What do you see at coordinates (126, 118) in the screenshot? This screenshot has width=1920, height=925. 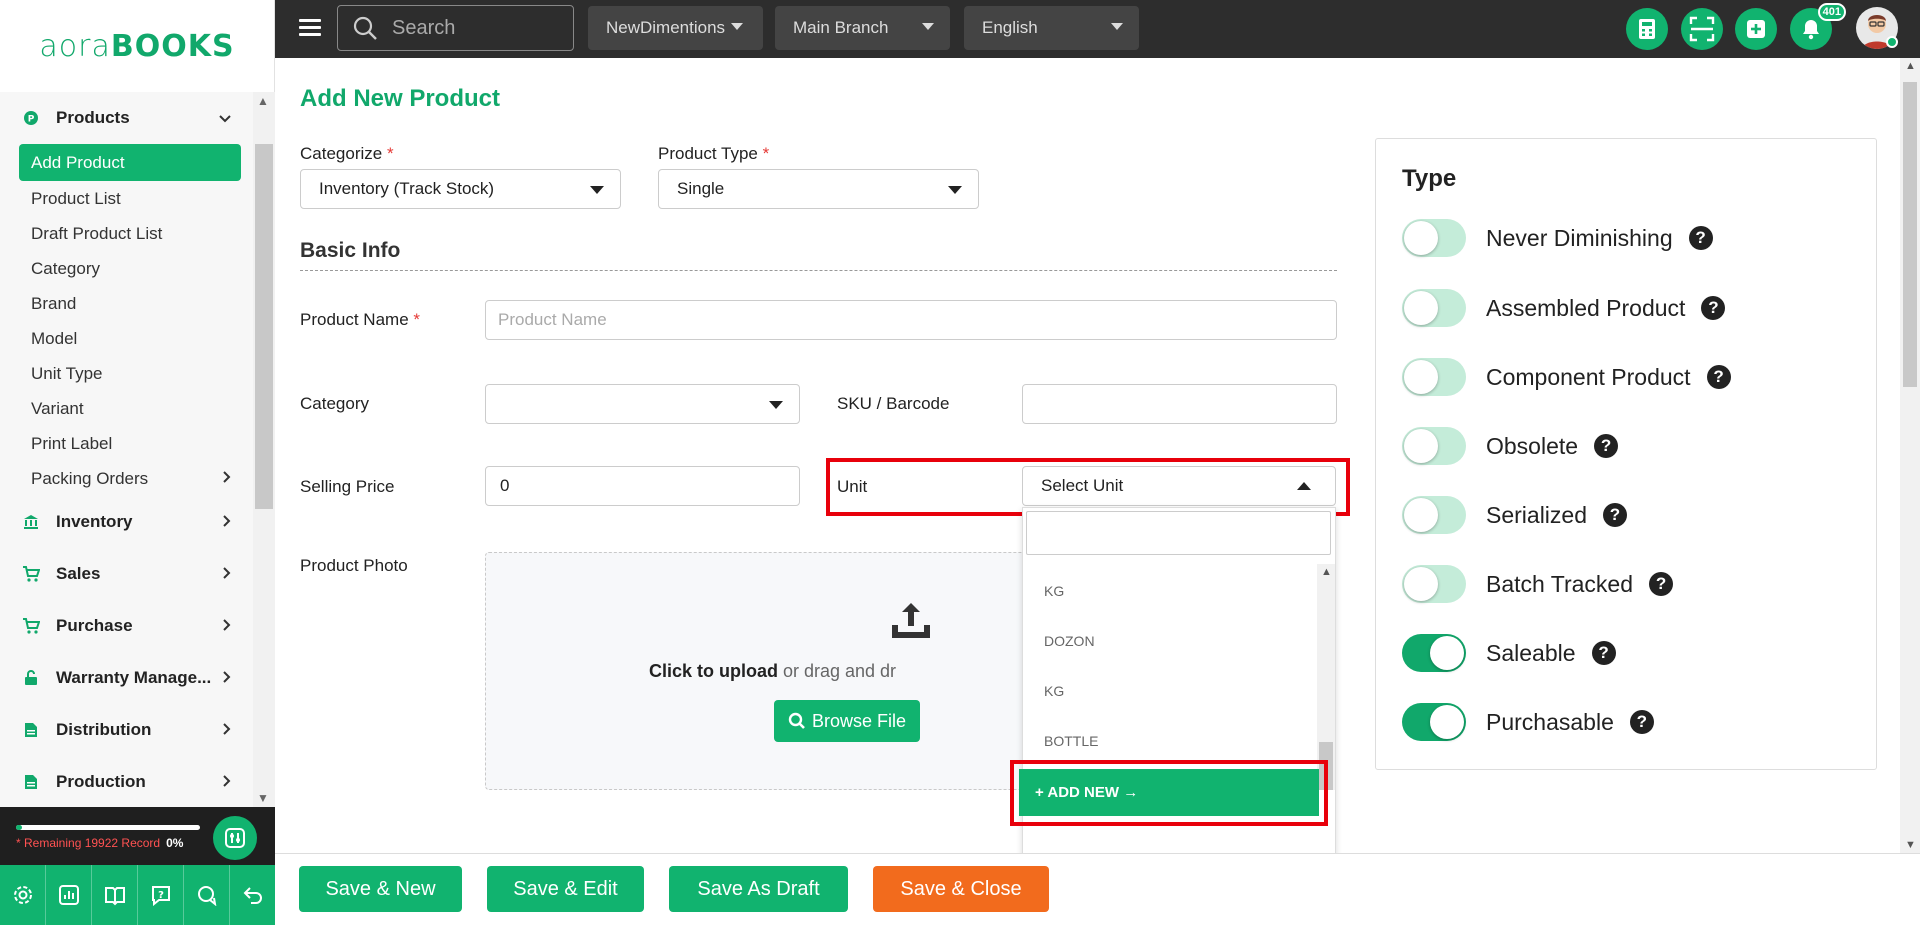 I see `sidebar-group-products: P Products` at bounding box center [126, 118].